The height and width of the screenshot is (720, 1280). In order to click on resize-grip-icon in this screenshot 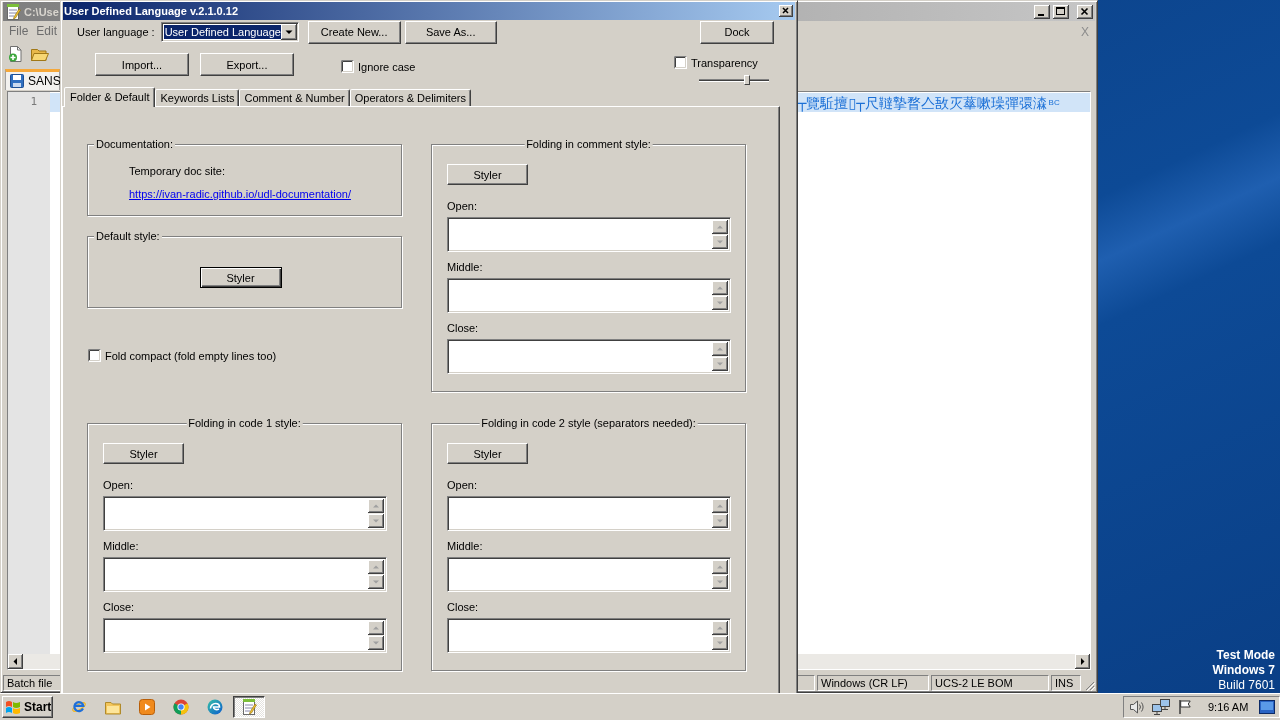, I will do `click(1089, 685)`.